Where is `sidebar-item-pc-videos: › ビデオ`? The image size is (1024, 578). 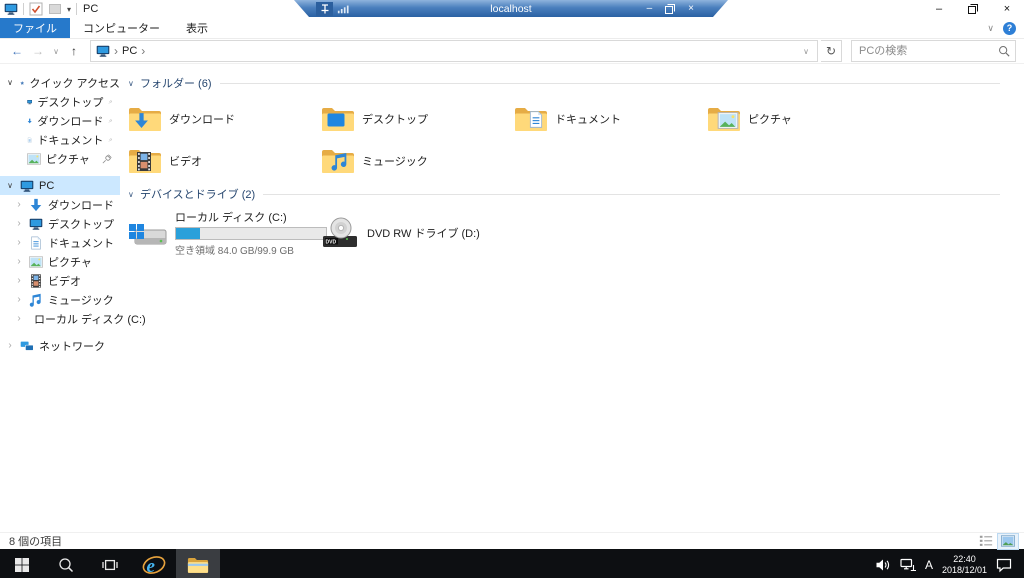
sidebar-item-pc-videos: › ビデオ is located at coordinates (60, 280).